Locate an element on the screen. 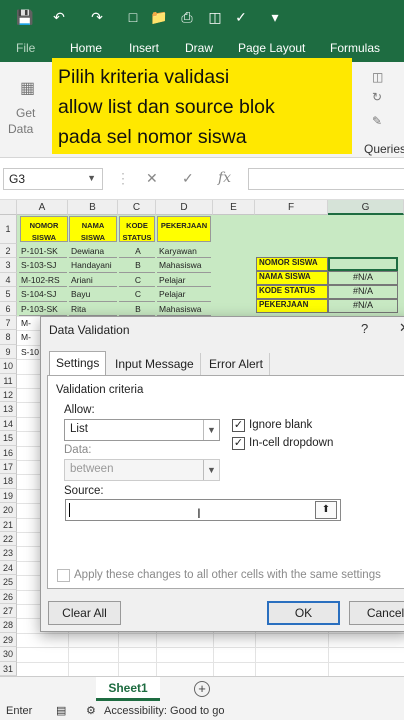  accessibility-icon: ⚙ is located at coordinates (91, 710).